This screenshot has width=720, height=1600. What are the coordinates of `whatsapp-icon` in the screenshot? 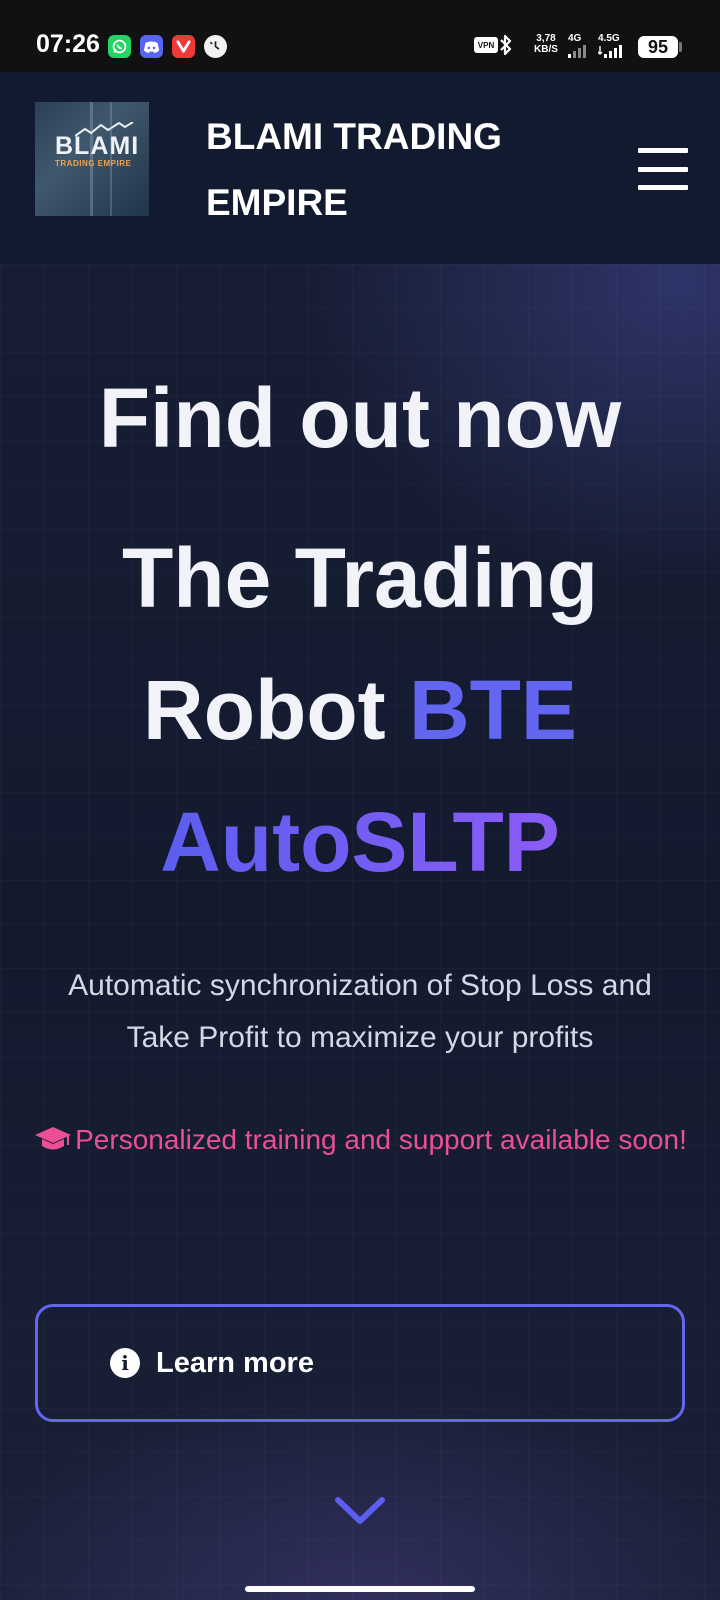 It's located at (119, 46).